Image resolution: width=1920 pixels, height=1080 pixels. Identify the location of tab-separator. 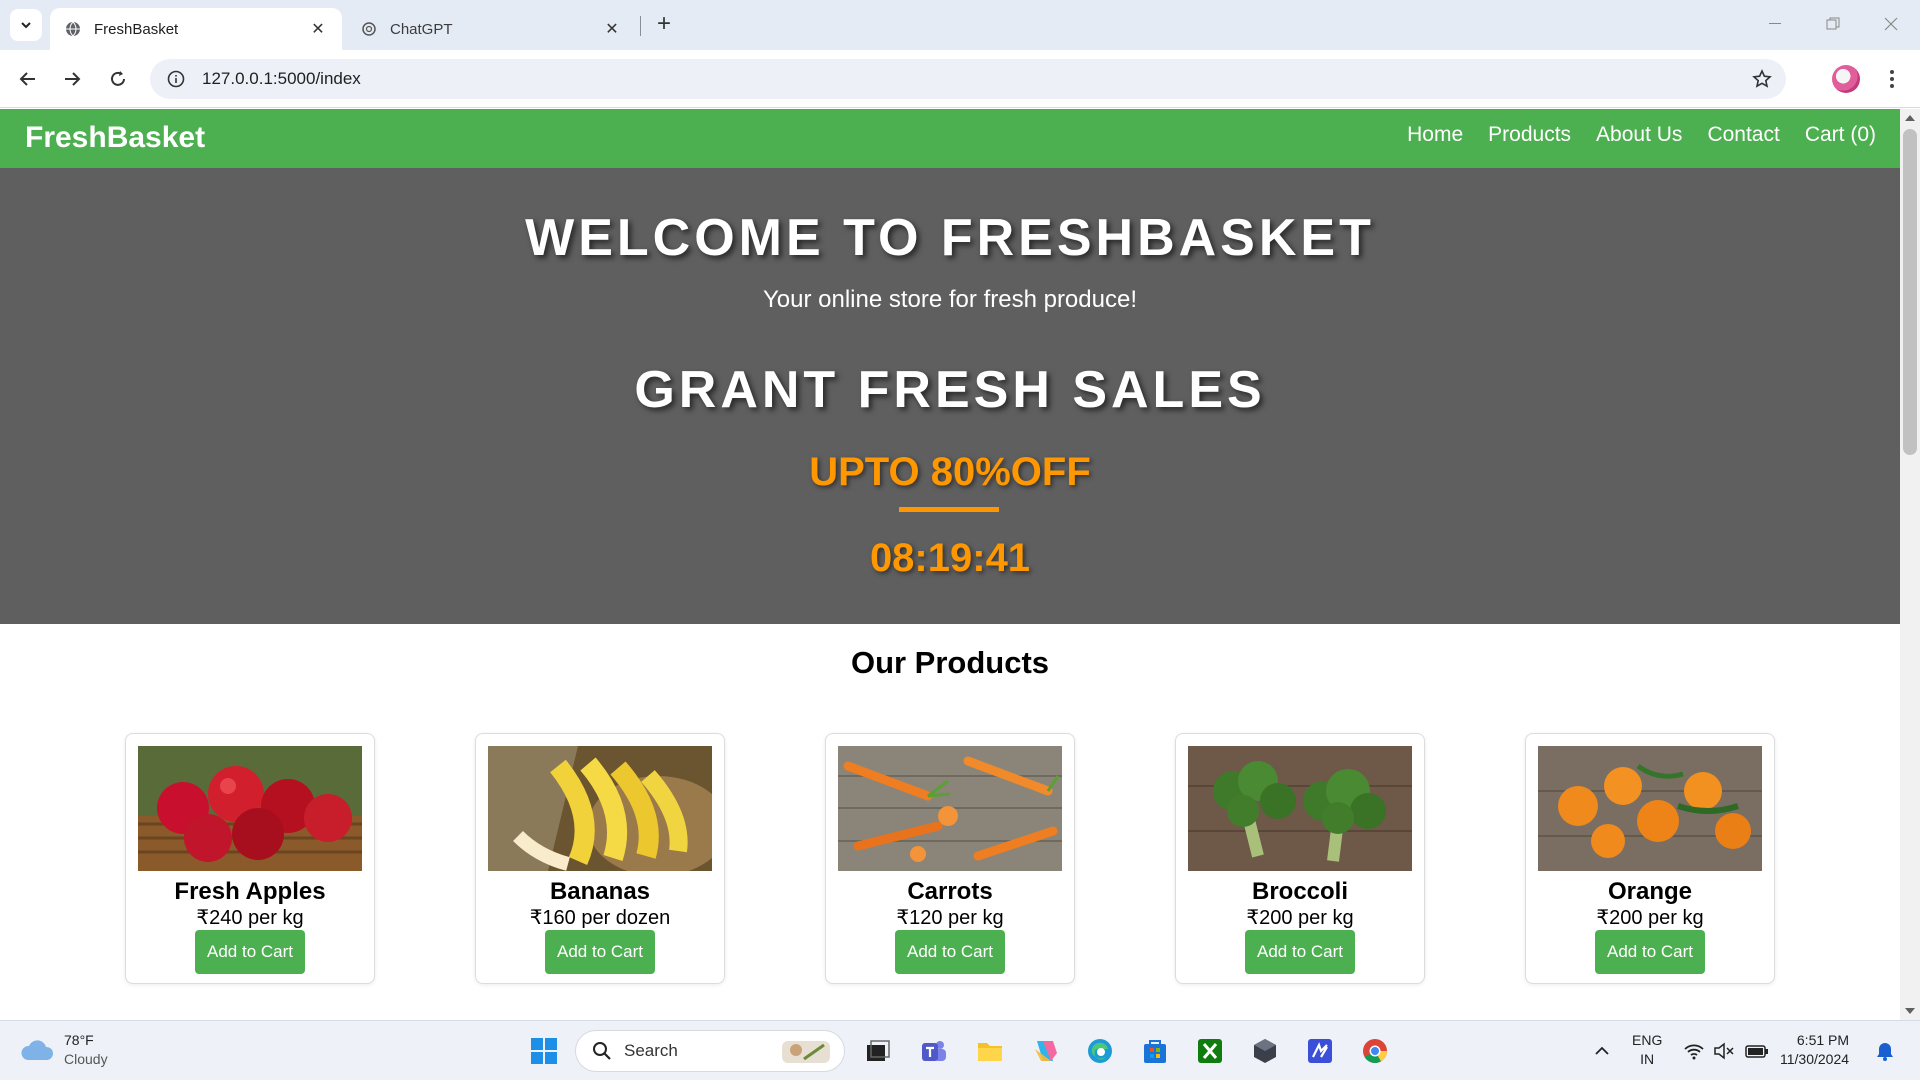
(640, 26).